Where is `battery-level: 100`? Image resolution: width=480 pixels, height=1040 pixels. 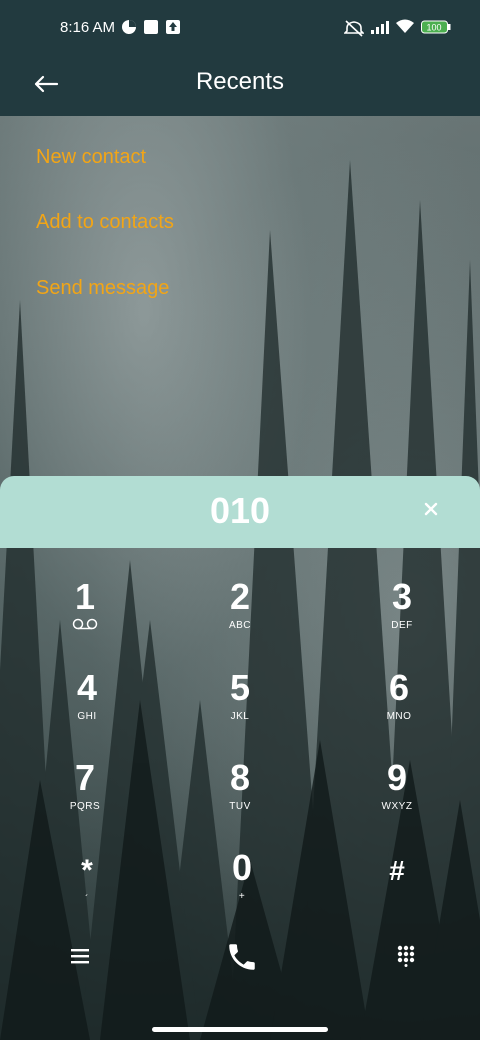
battery-level: 100 is located at coordinates (433, 28).